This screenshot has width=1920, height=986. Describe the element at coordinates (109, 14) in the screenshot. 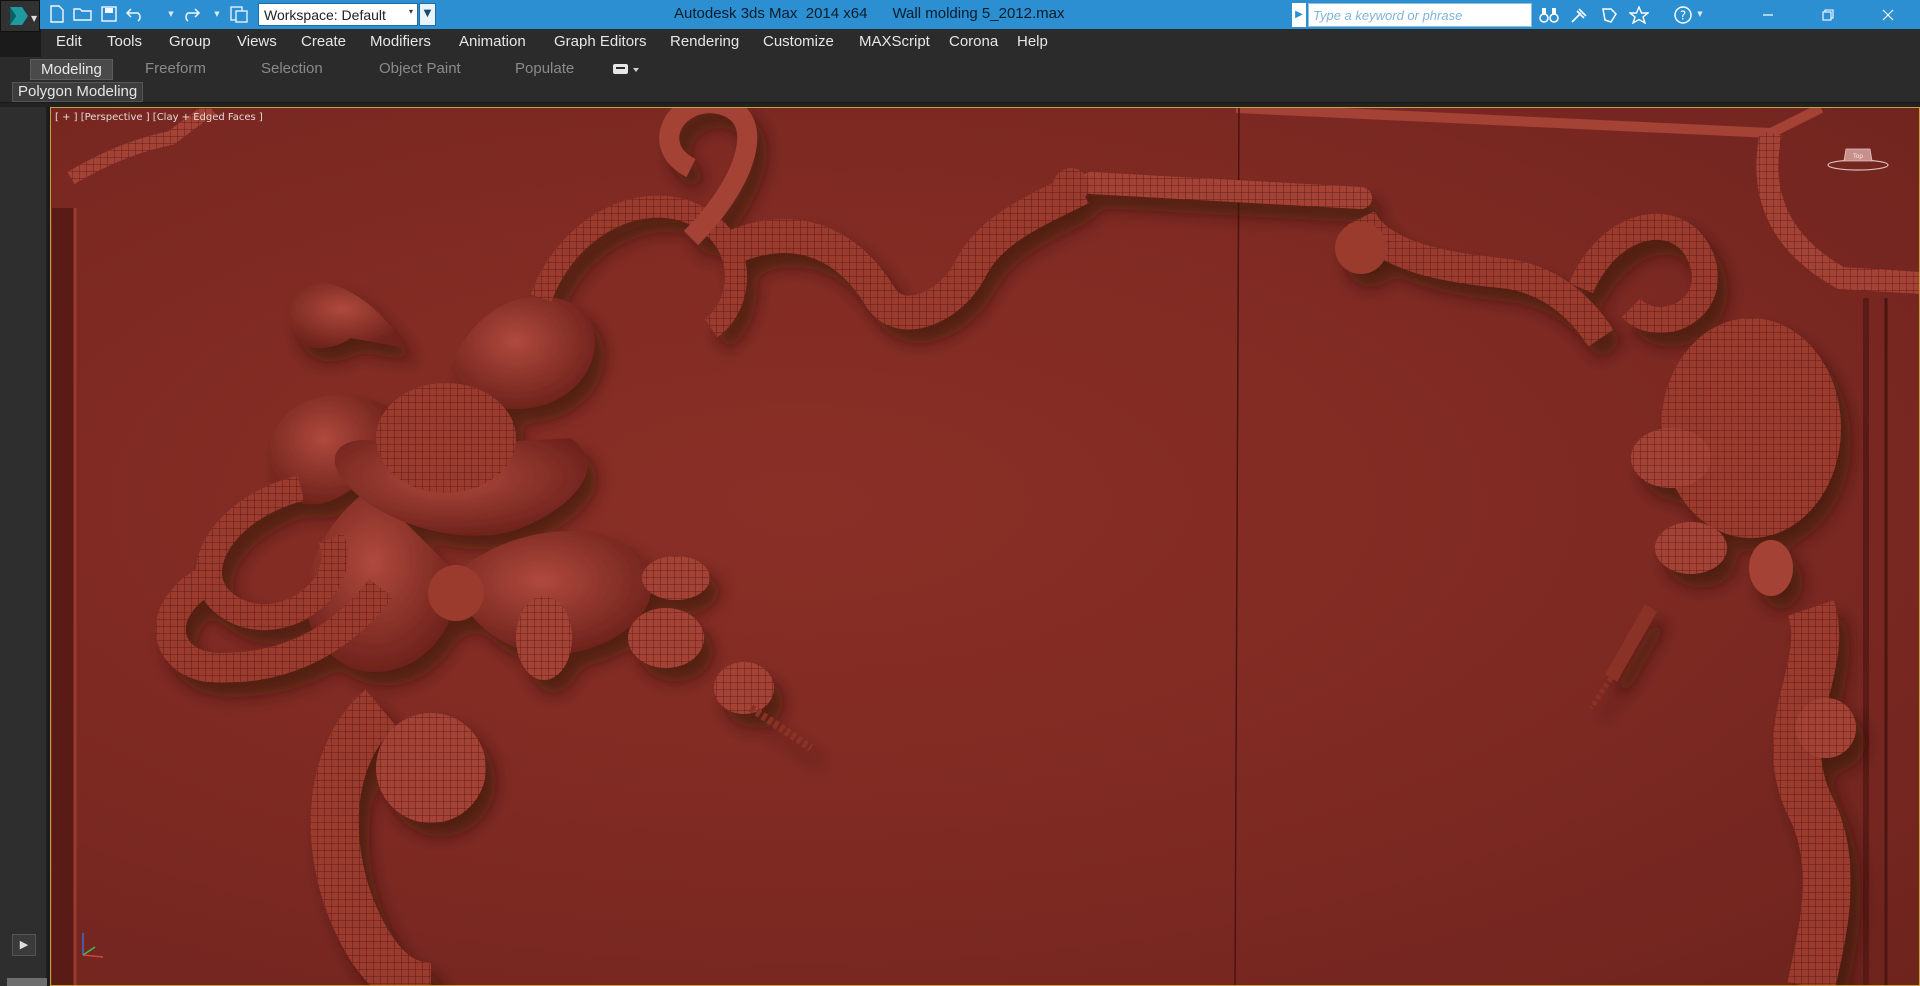

I see `save-icon` at that location.